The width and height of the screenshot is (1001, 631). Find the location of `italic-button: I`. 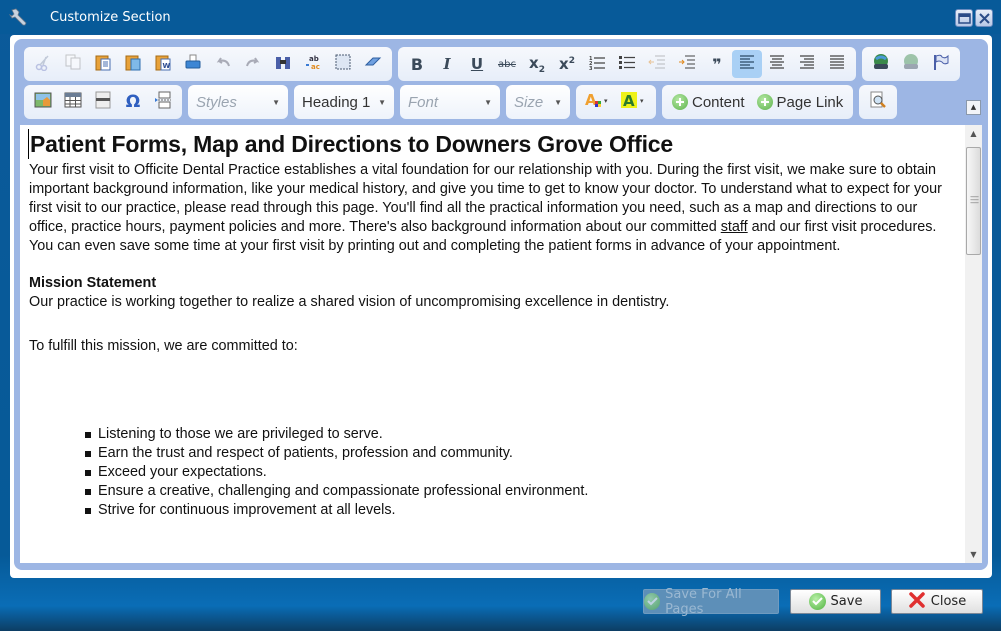

italic-button: I is located at coordinates (447, 64).